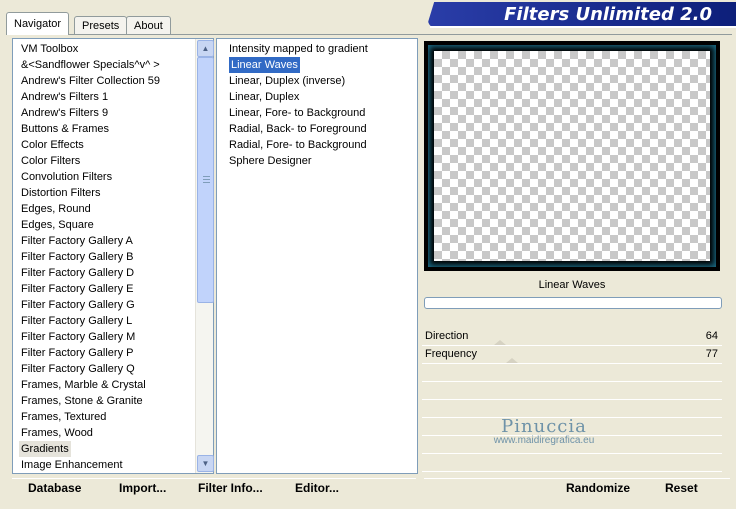  What do you see at coordinates (57, 433) in the screenshot?
I see `category-item: Frames, Wood` at bounding box center [57, 433].